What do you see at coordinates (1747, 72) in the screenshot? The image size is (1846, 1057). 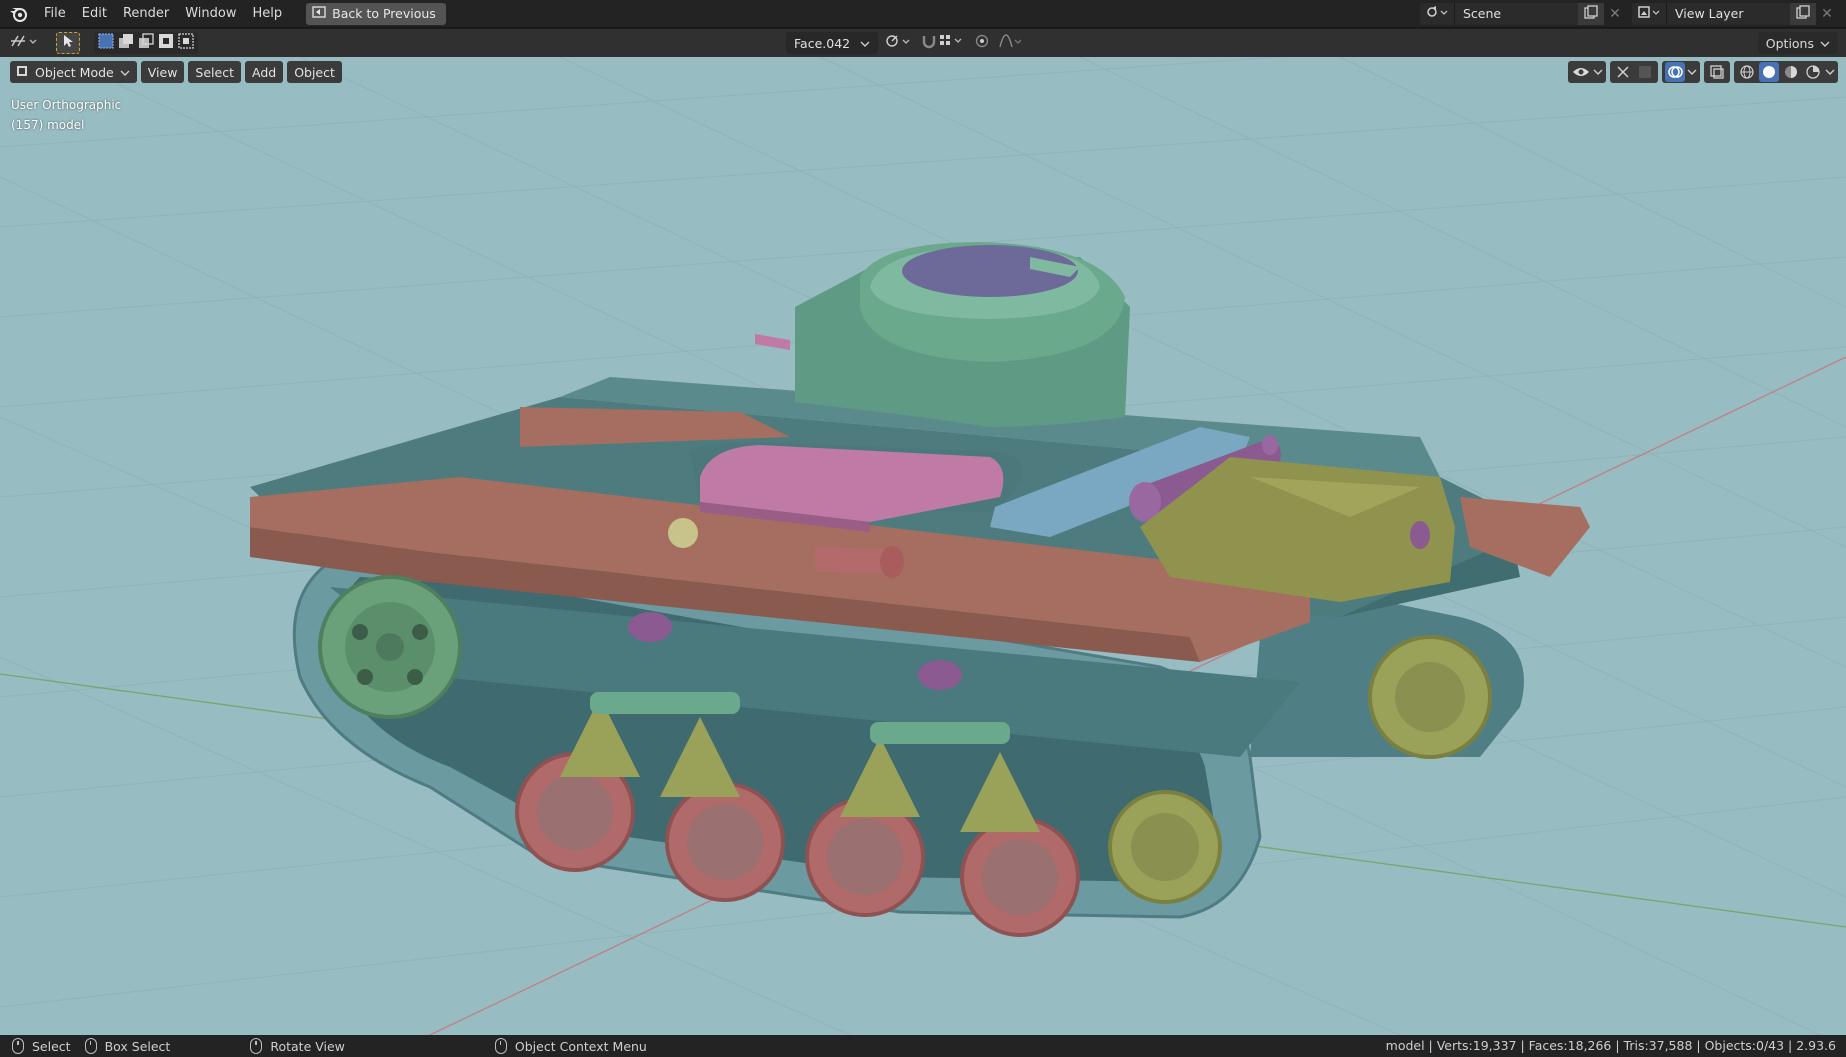 I see `wireframe-shading-icon` at bounding box center [1747, 72].